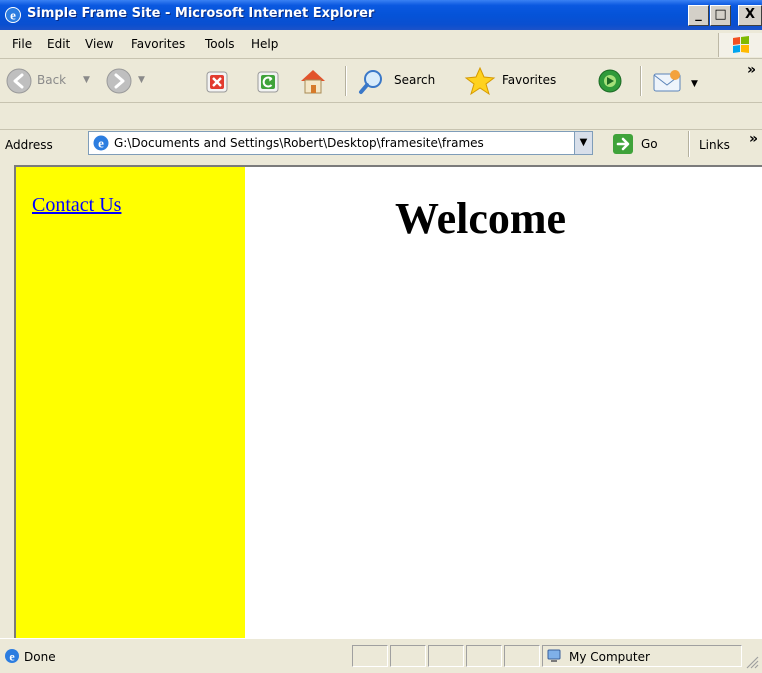 This screenshot has height=673, width=762. Describe the element at coordinates (698, 15) in the screenshot. I see `minimize-button: _` at that location.